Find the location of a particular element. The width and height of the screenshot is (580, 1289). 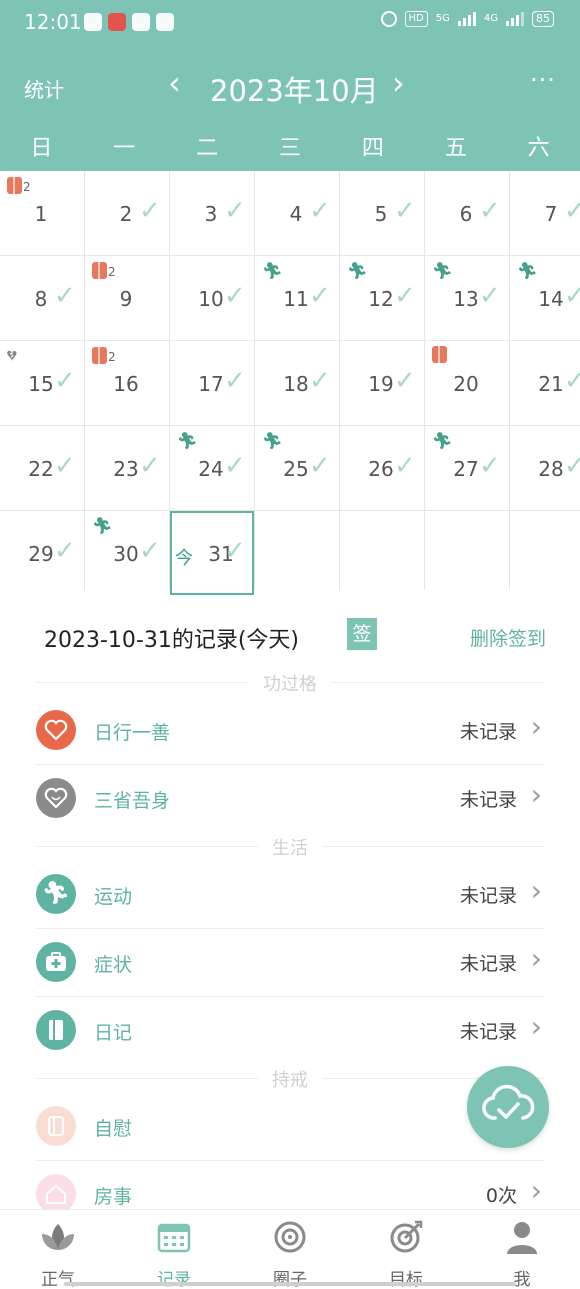

calendar-icon is located at coordinates (174, 1237).